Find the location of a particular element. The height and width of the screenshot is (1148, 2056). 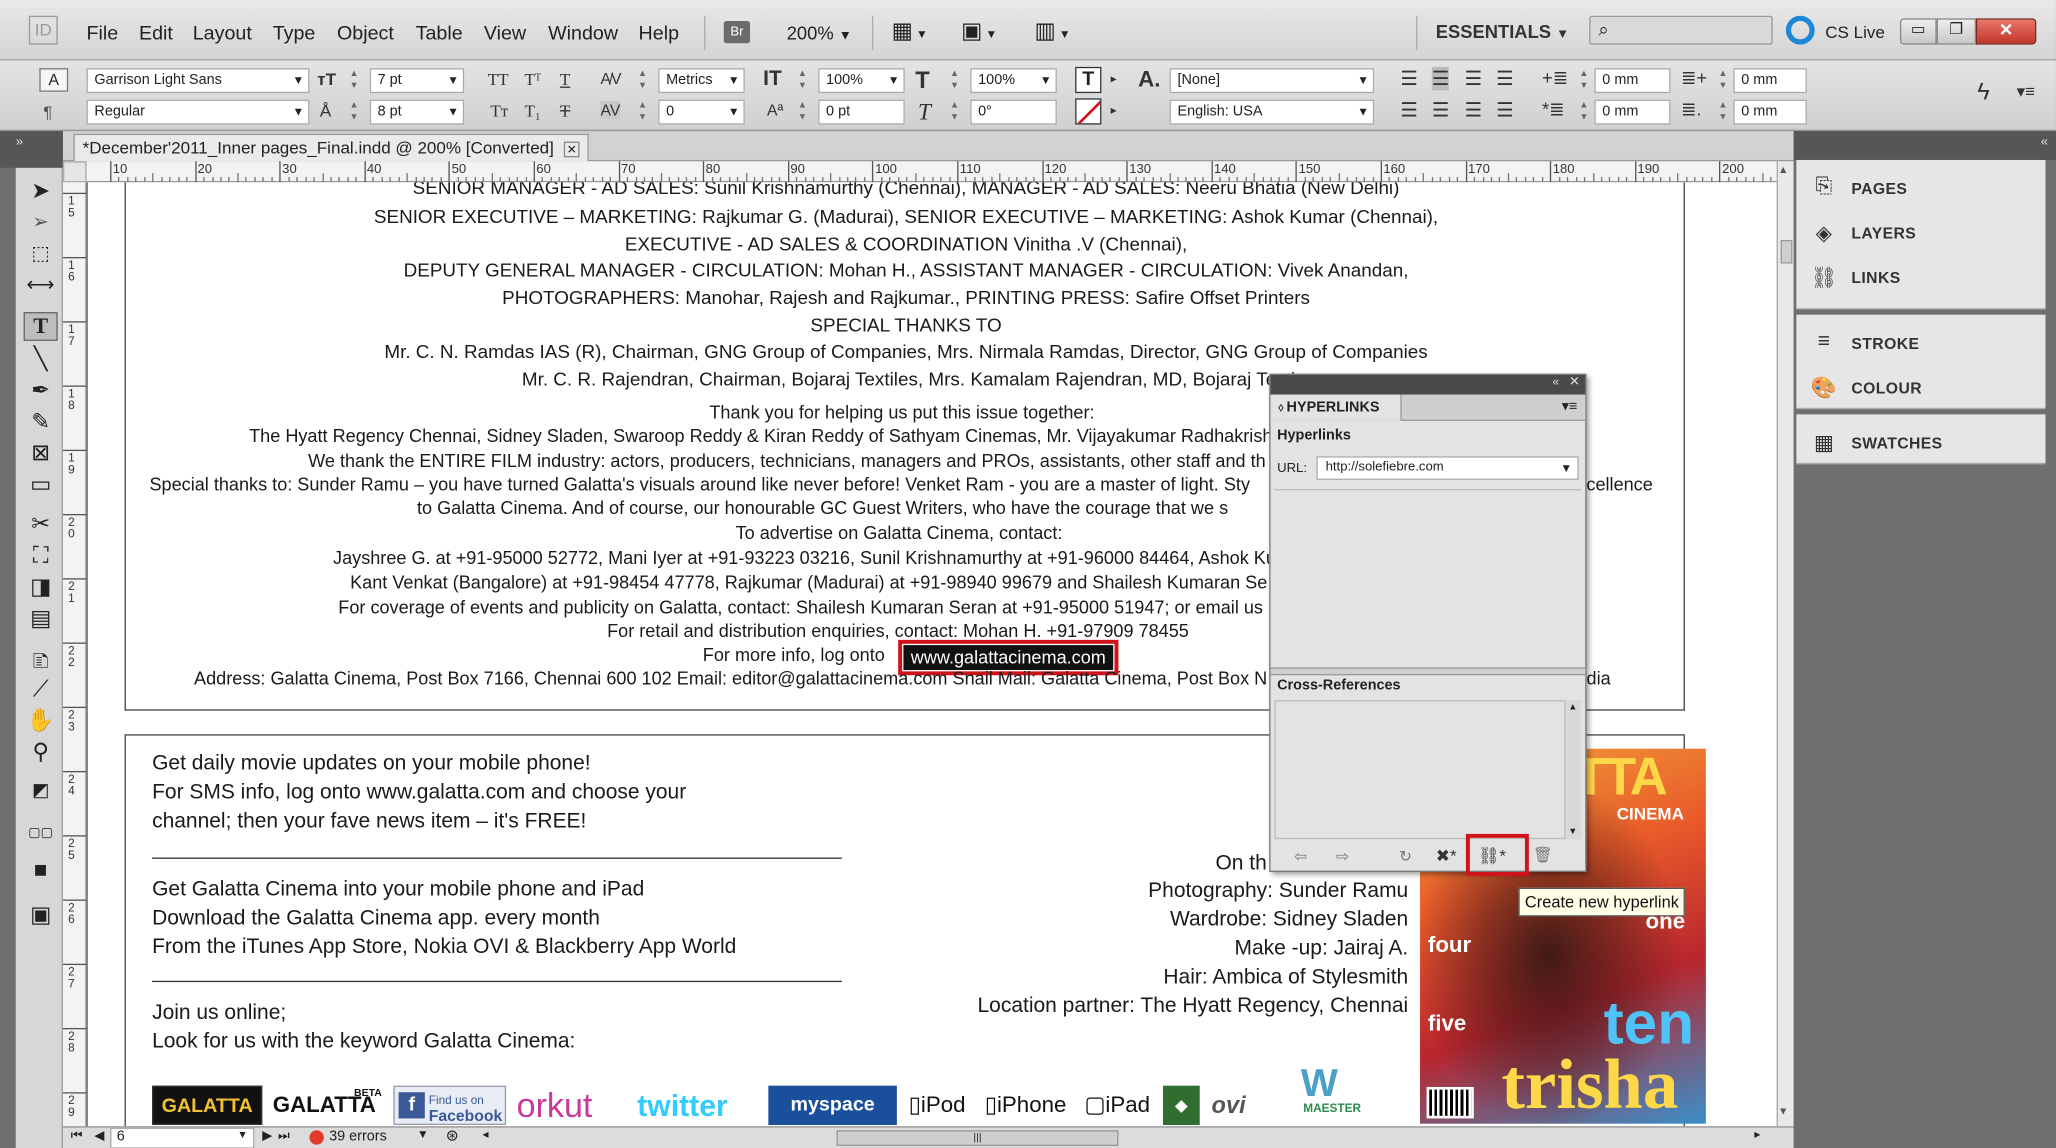

scroll-right-icon: ▸ is located at coordinates (1757, 1135).